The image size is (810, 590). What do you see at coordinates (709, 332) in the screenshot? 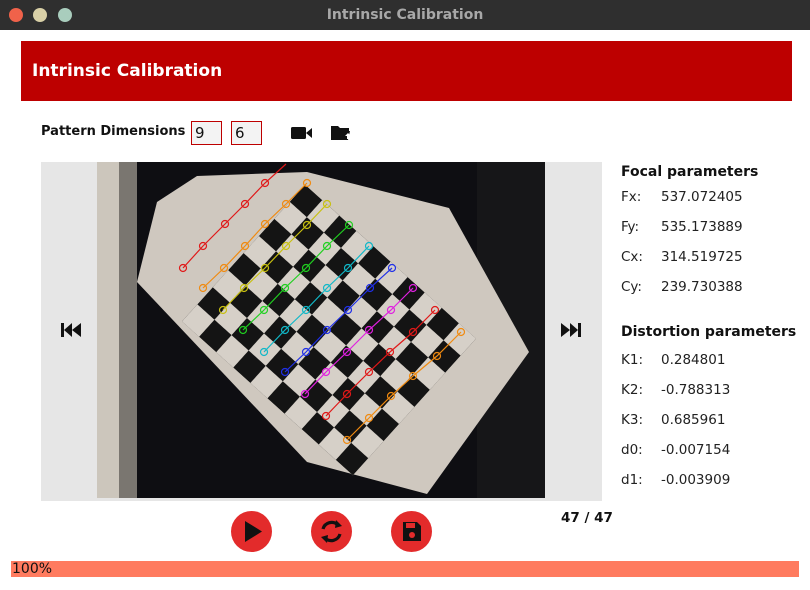
I see `distortion-parameters-title: Distortion parameters` at bounding box center [709, 332].